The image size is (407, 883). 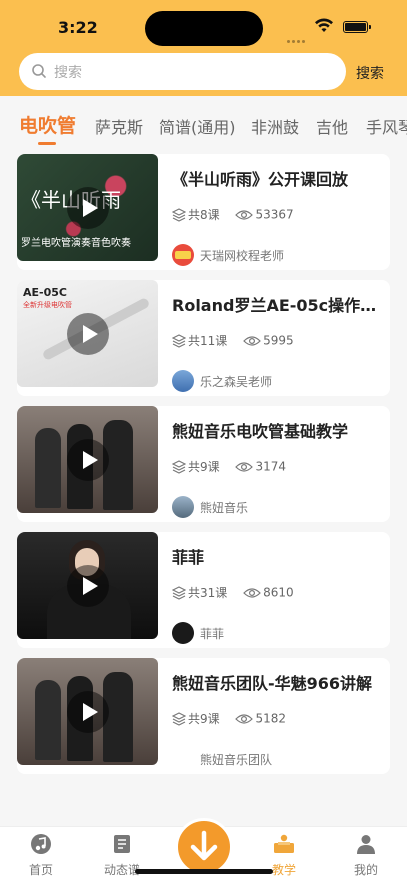 I want to click on nav-label: 首页, so click(x=40, y=870).